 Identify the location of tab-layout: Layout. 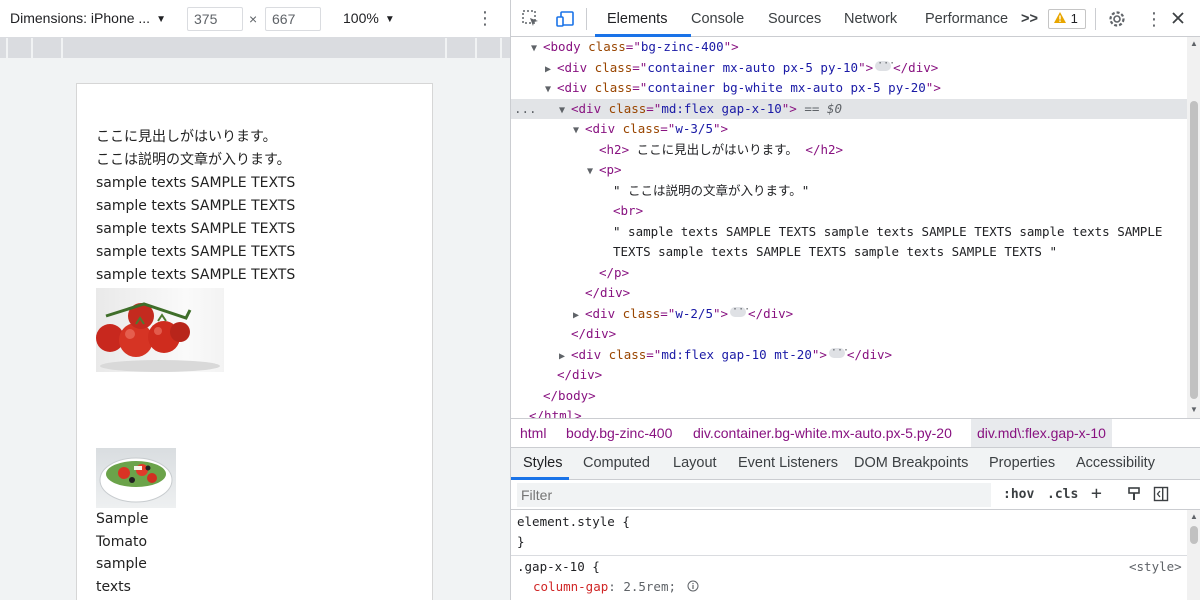
(695, 463).